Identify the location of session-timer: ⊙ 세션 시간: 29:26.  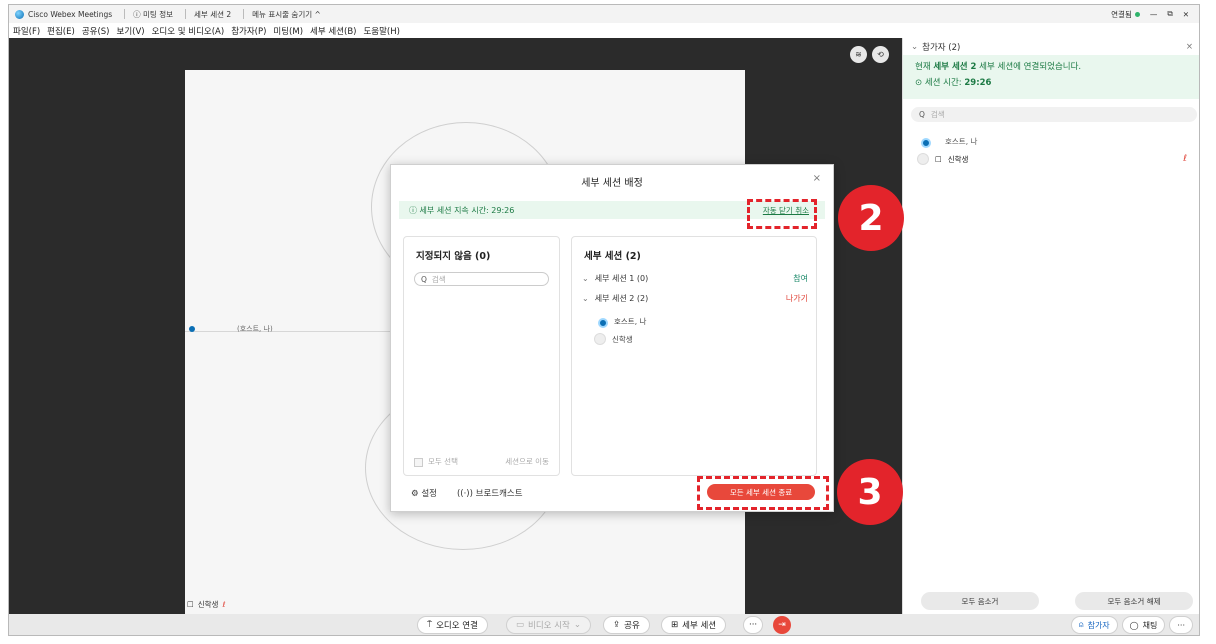
(1052, 83).